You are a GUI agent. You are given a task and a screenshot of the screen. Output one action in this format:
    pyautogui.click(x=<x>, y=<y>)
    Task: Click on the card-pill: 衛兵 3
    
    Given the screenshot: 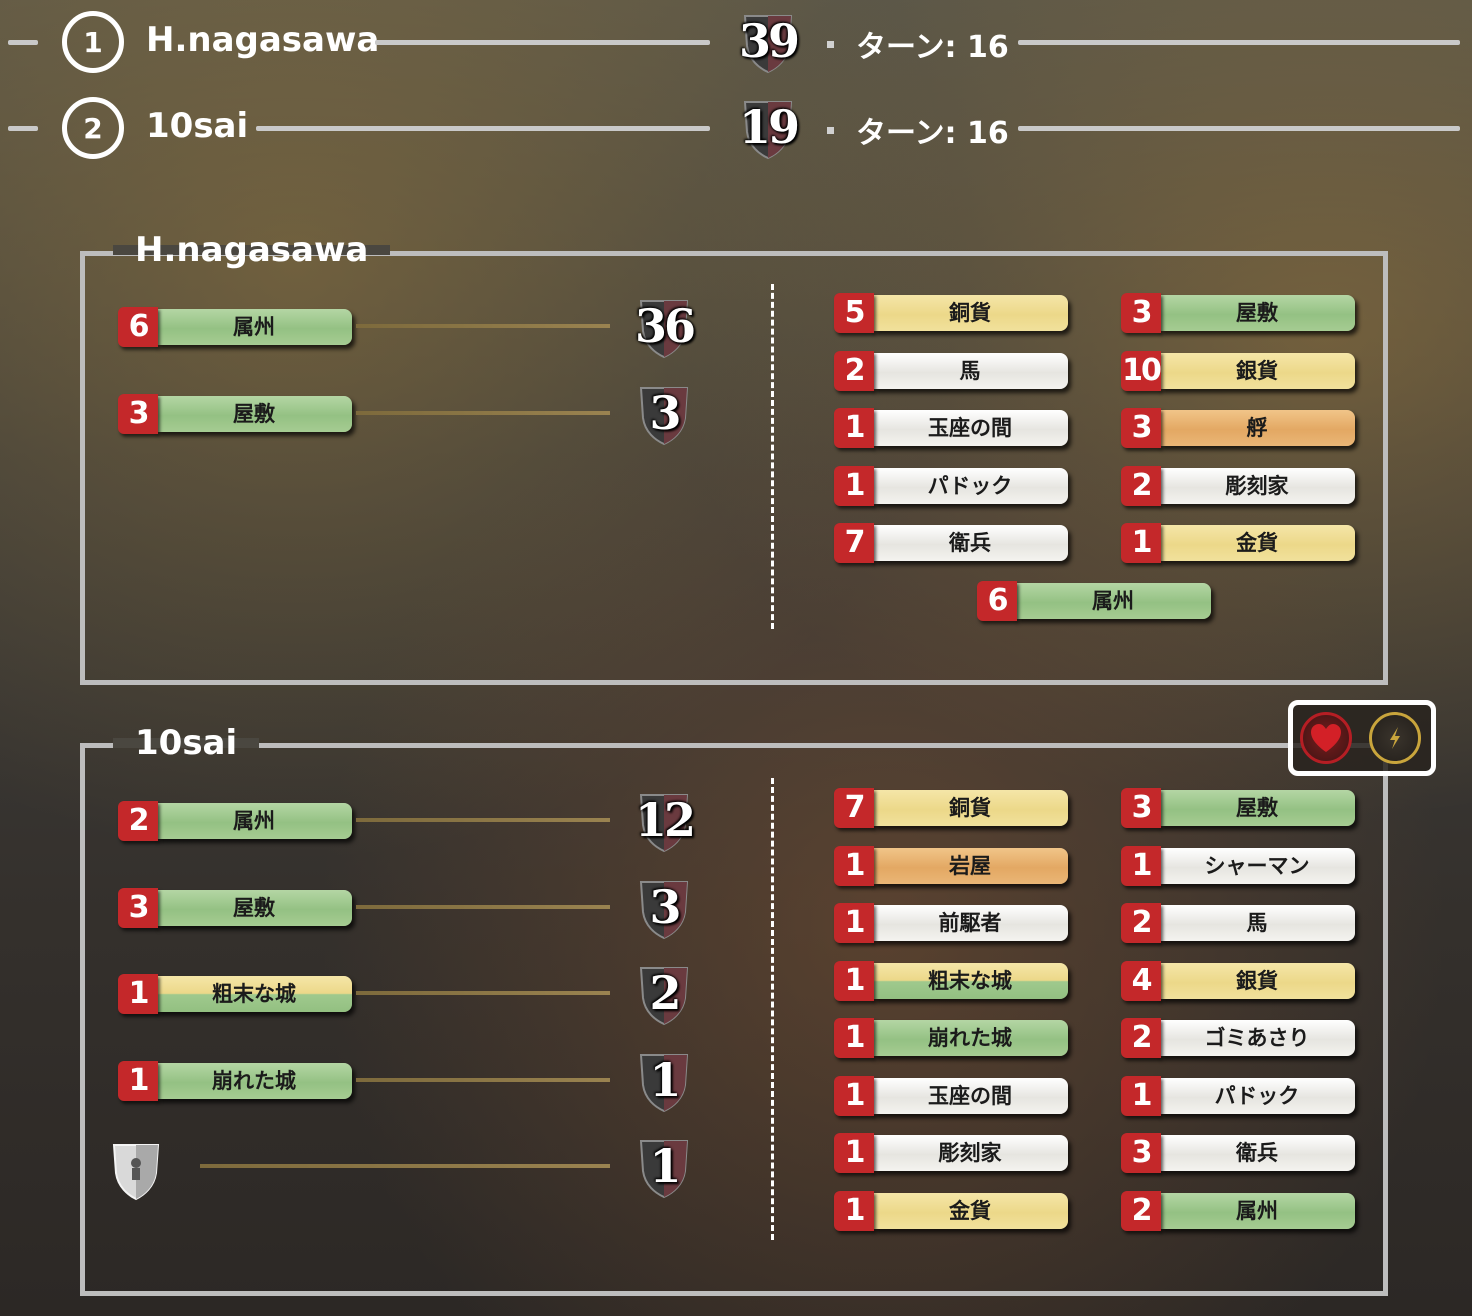 What is the action you would take?
    pyautogui.click(x=1238, y=1153)
    